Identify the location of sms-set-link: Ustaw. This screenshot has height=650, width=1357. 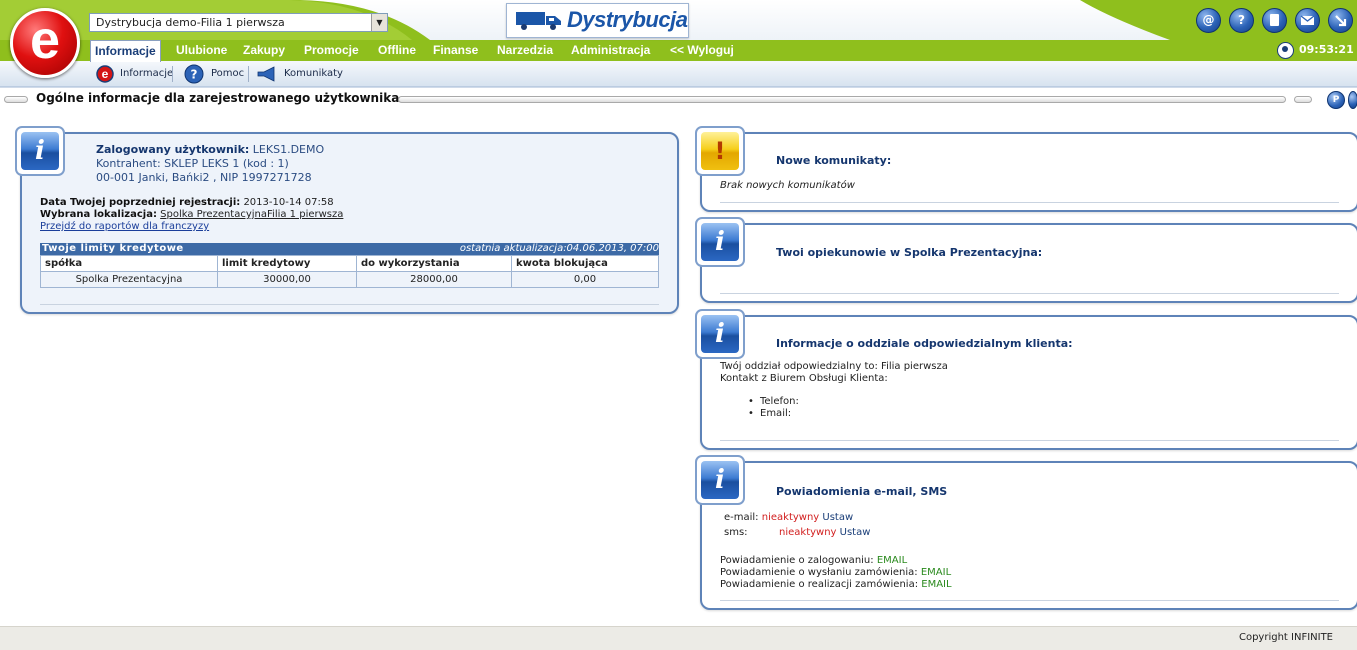
(855, 532).